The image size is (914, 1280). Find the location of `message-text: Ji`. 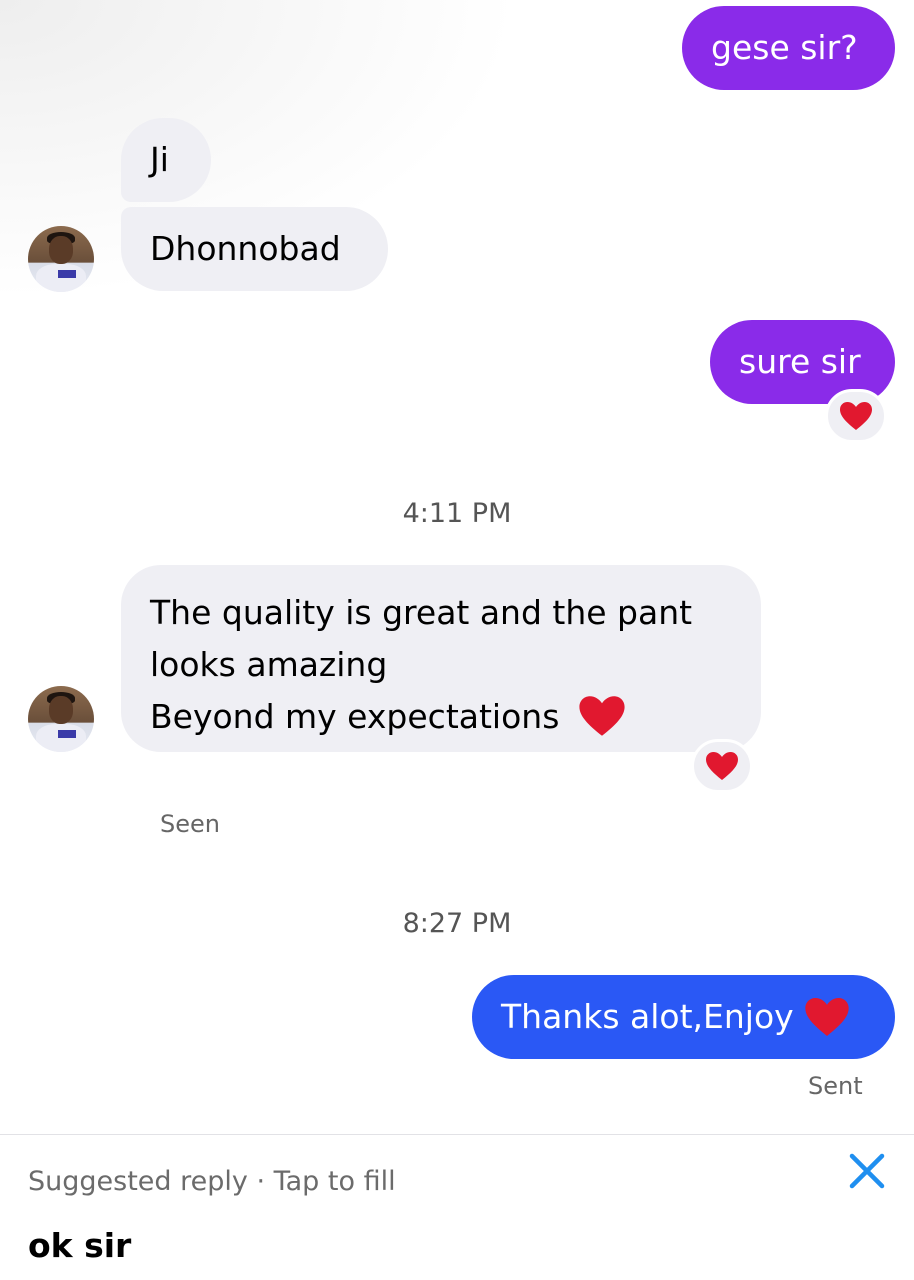

message-text: Ji is located at coordinates (159, 159).